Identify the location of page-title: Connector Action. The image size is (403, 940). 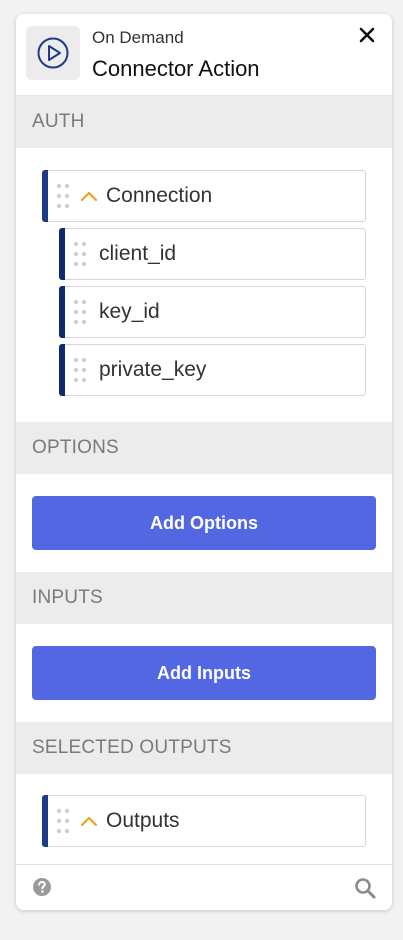
(176, 68).